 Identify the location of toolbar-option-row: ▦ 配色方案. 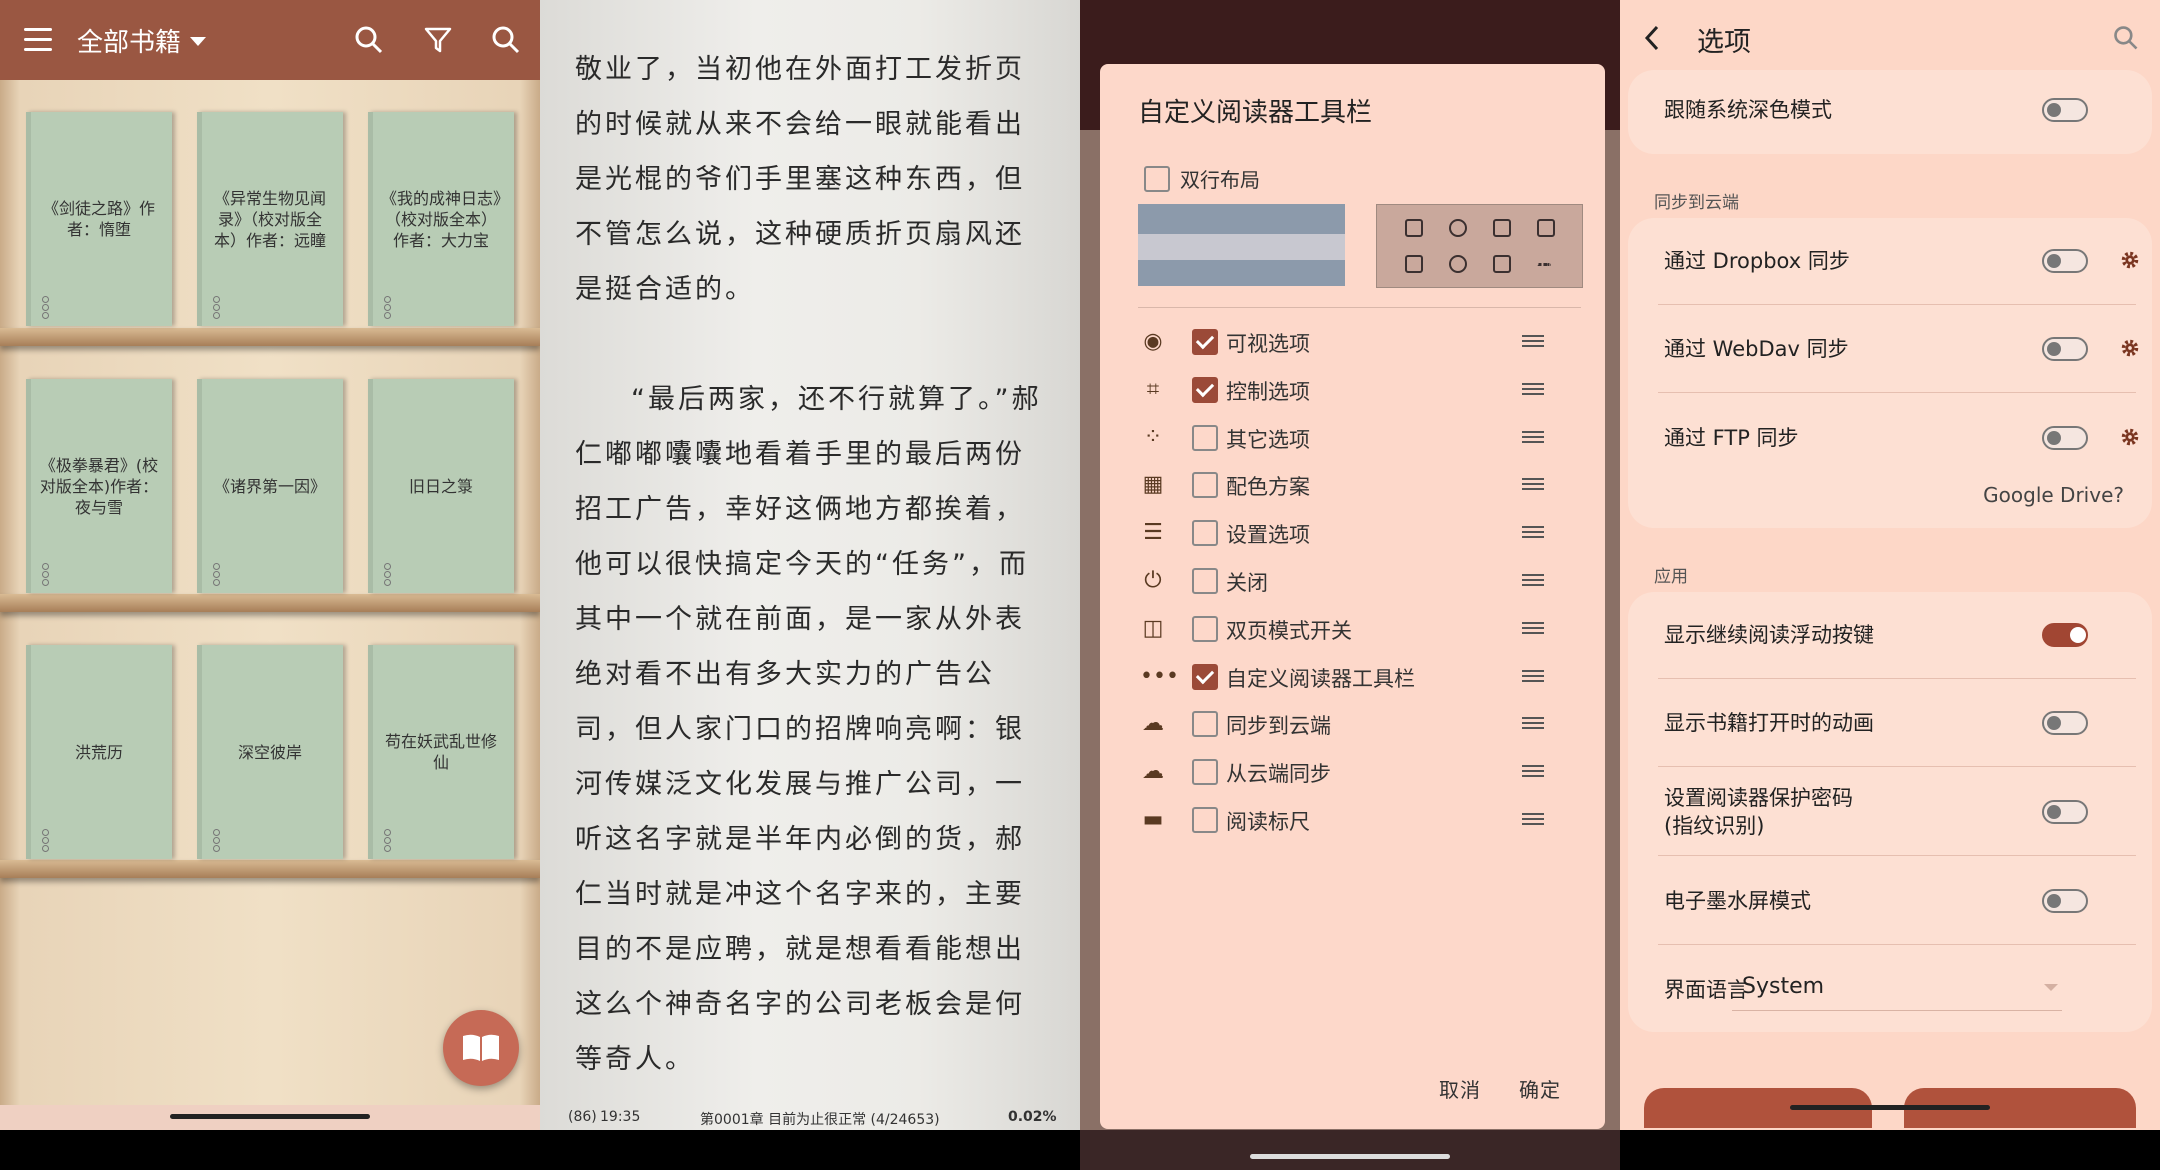
(1352, 485).